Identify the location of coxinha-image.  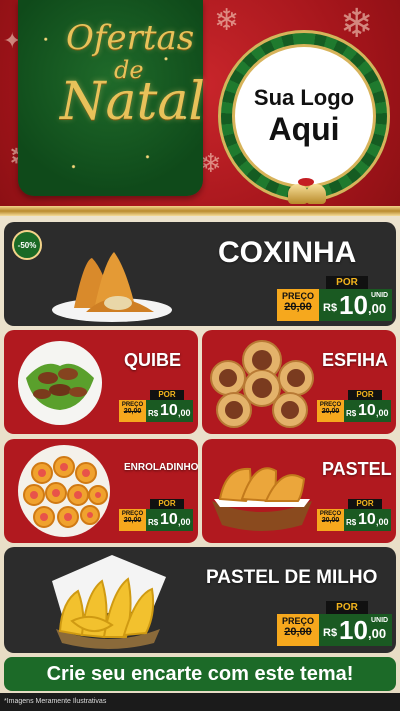
(112, 287).